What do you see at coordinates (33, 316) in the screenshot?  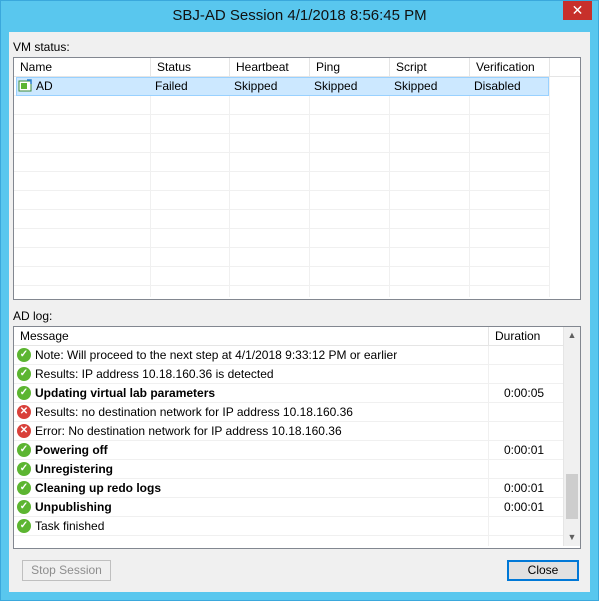 I see `ad-log-label: AD log:` at bounding box center [33, 316].